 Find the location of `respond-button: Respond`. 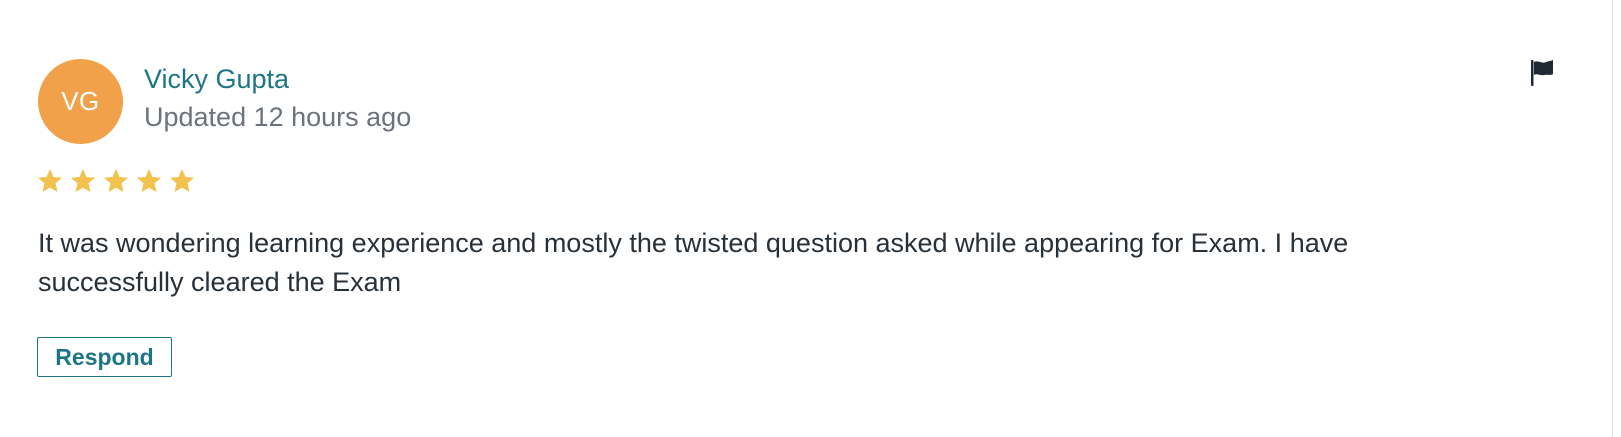

respond-button: Respond is located at coordinates (104, 357).